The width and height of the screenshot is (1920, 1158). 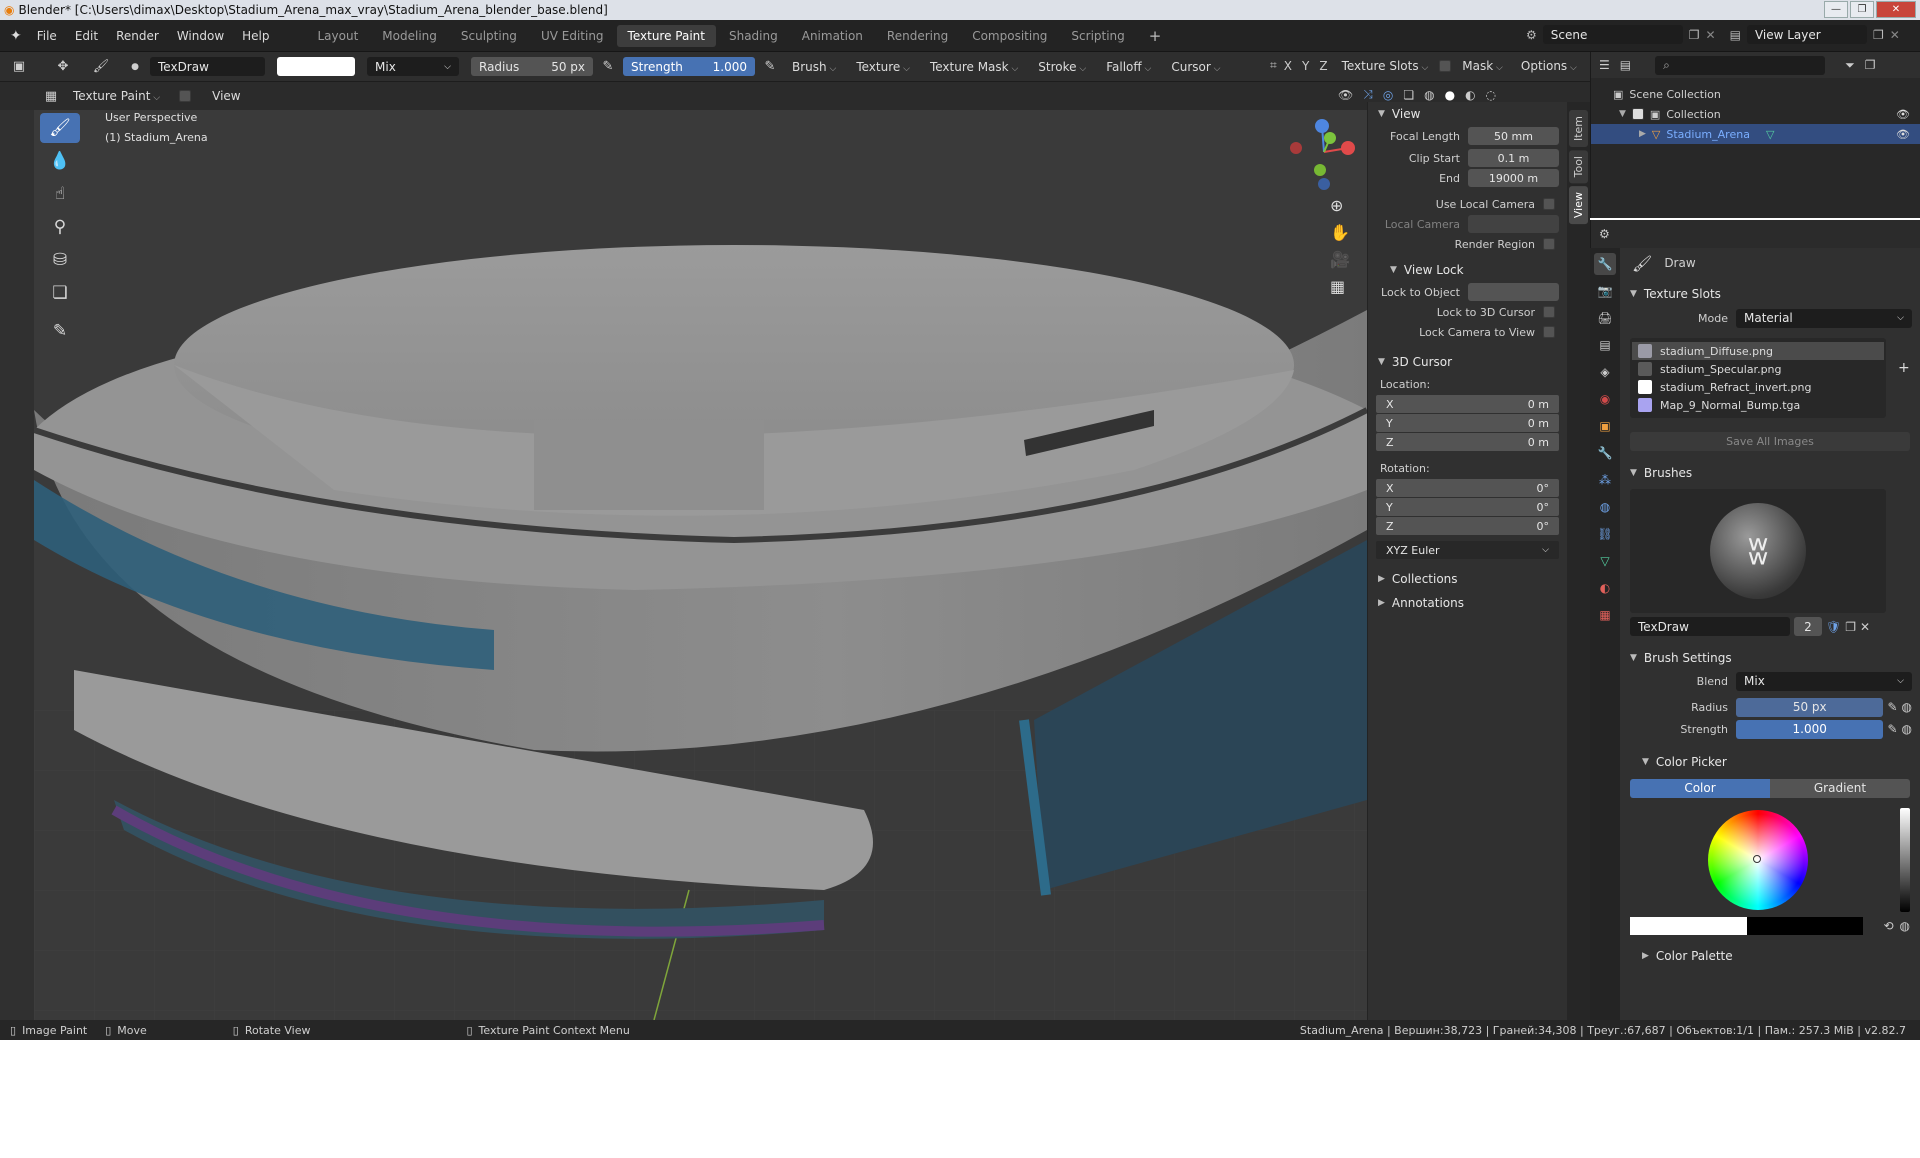 What do you see at coordinates (19, 67) in the screenshot?
I see `editor-type-icon: ▣` at bounding box center [19, 67].